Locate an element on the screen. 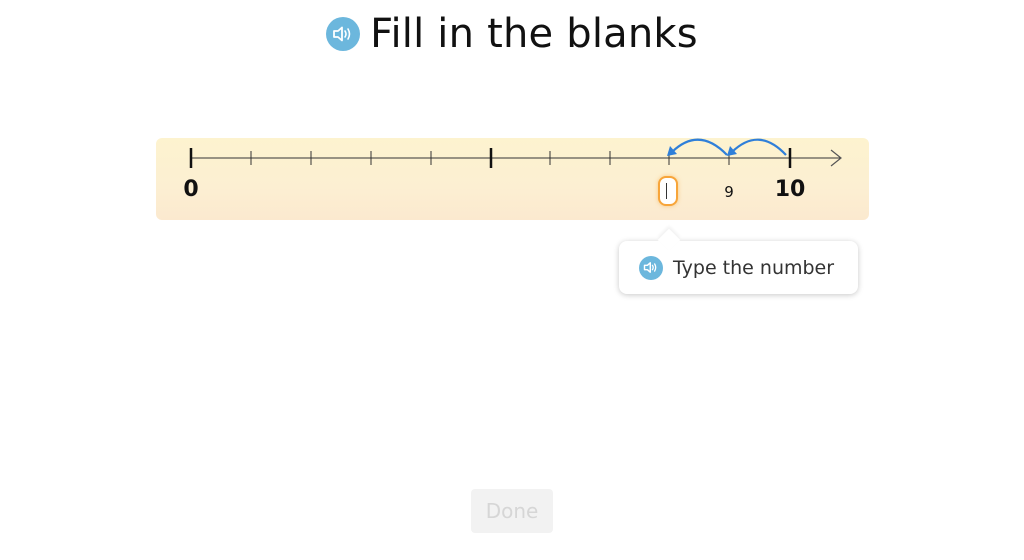  tick-label-start: 0 is located at coordinates (191, 189).